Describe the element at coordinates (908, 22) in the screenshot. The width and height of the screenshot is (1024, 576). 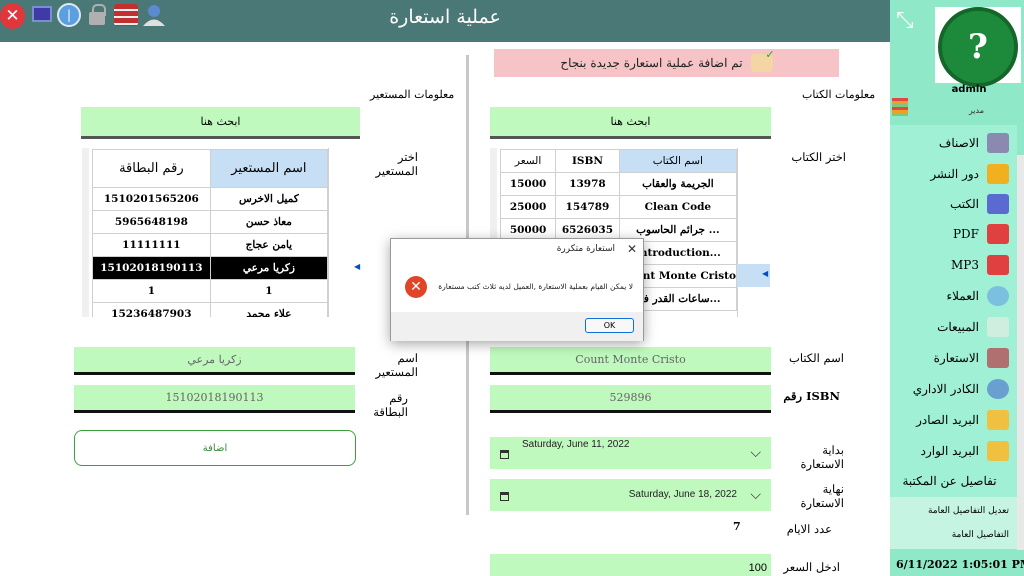
I see `expand-icon: ⤡` at that location.